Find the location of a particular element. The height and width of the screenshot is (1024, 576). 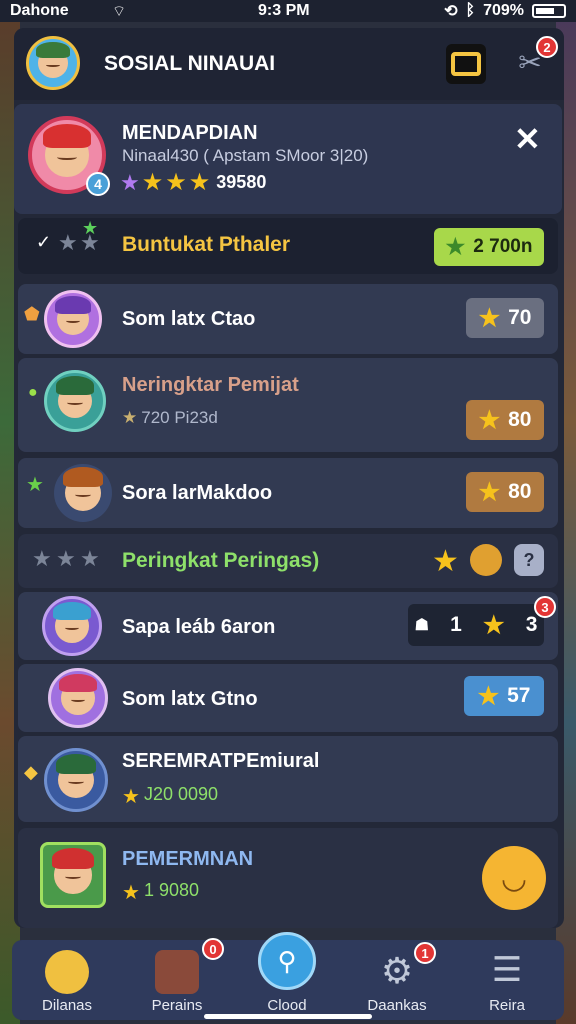

right-value: 3 is located at coordinates (531, 624).